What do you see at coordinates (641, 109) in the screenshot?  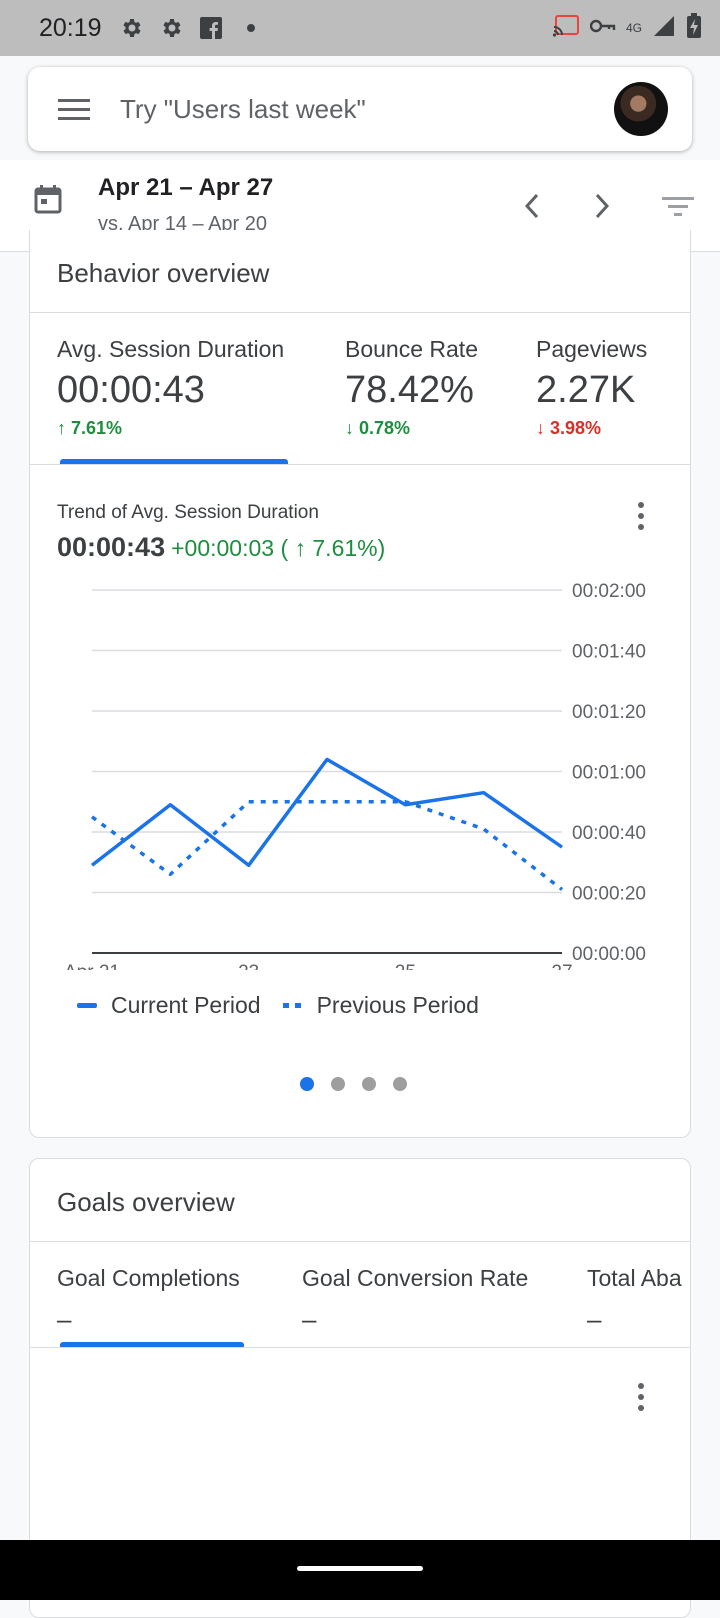 I see `avatar` at bounding box center [641, 109].